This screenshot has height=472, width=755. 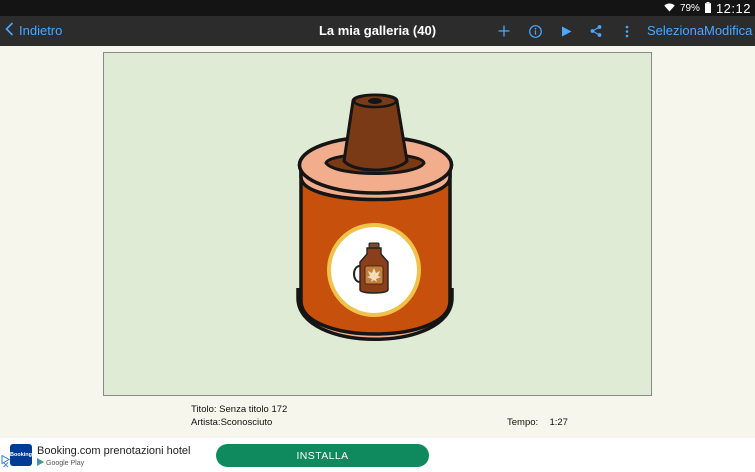 What do you see at coordinates (675, 30) in the screenshot?
I see `select-button: Seleziona` at bounding box center [675, 30].